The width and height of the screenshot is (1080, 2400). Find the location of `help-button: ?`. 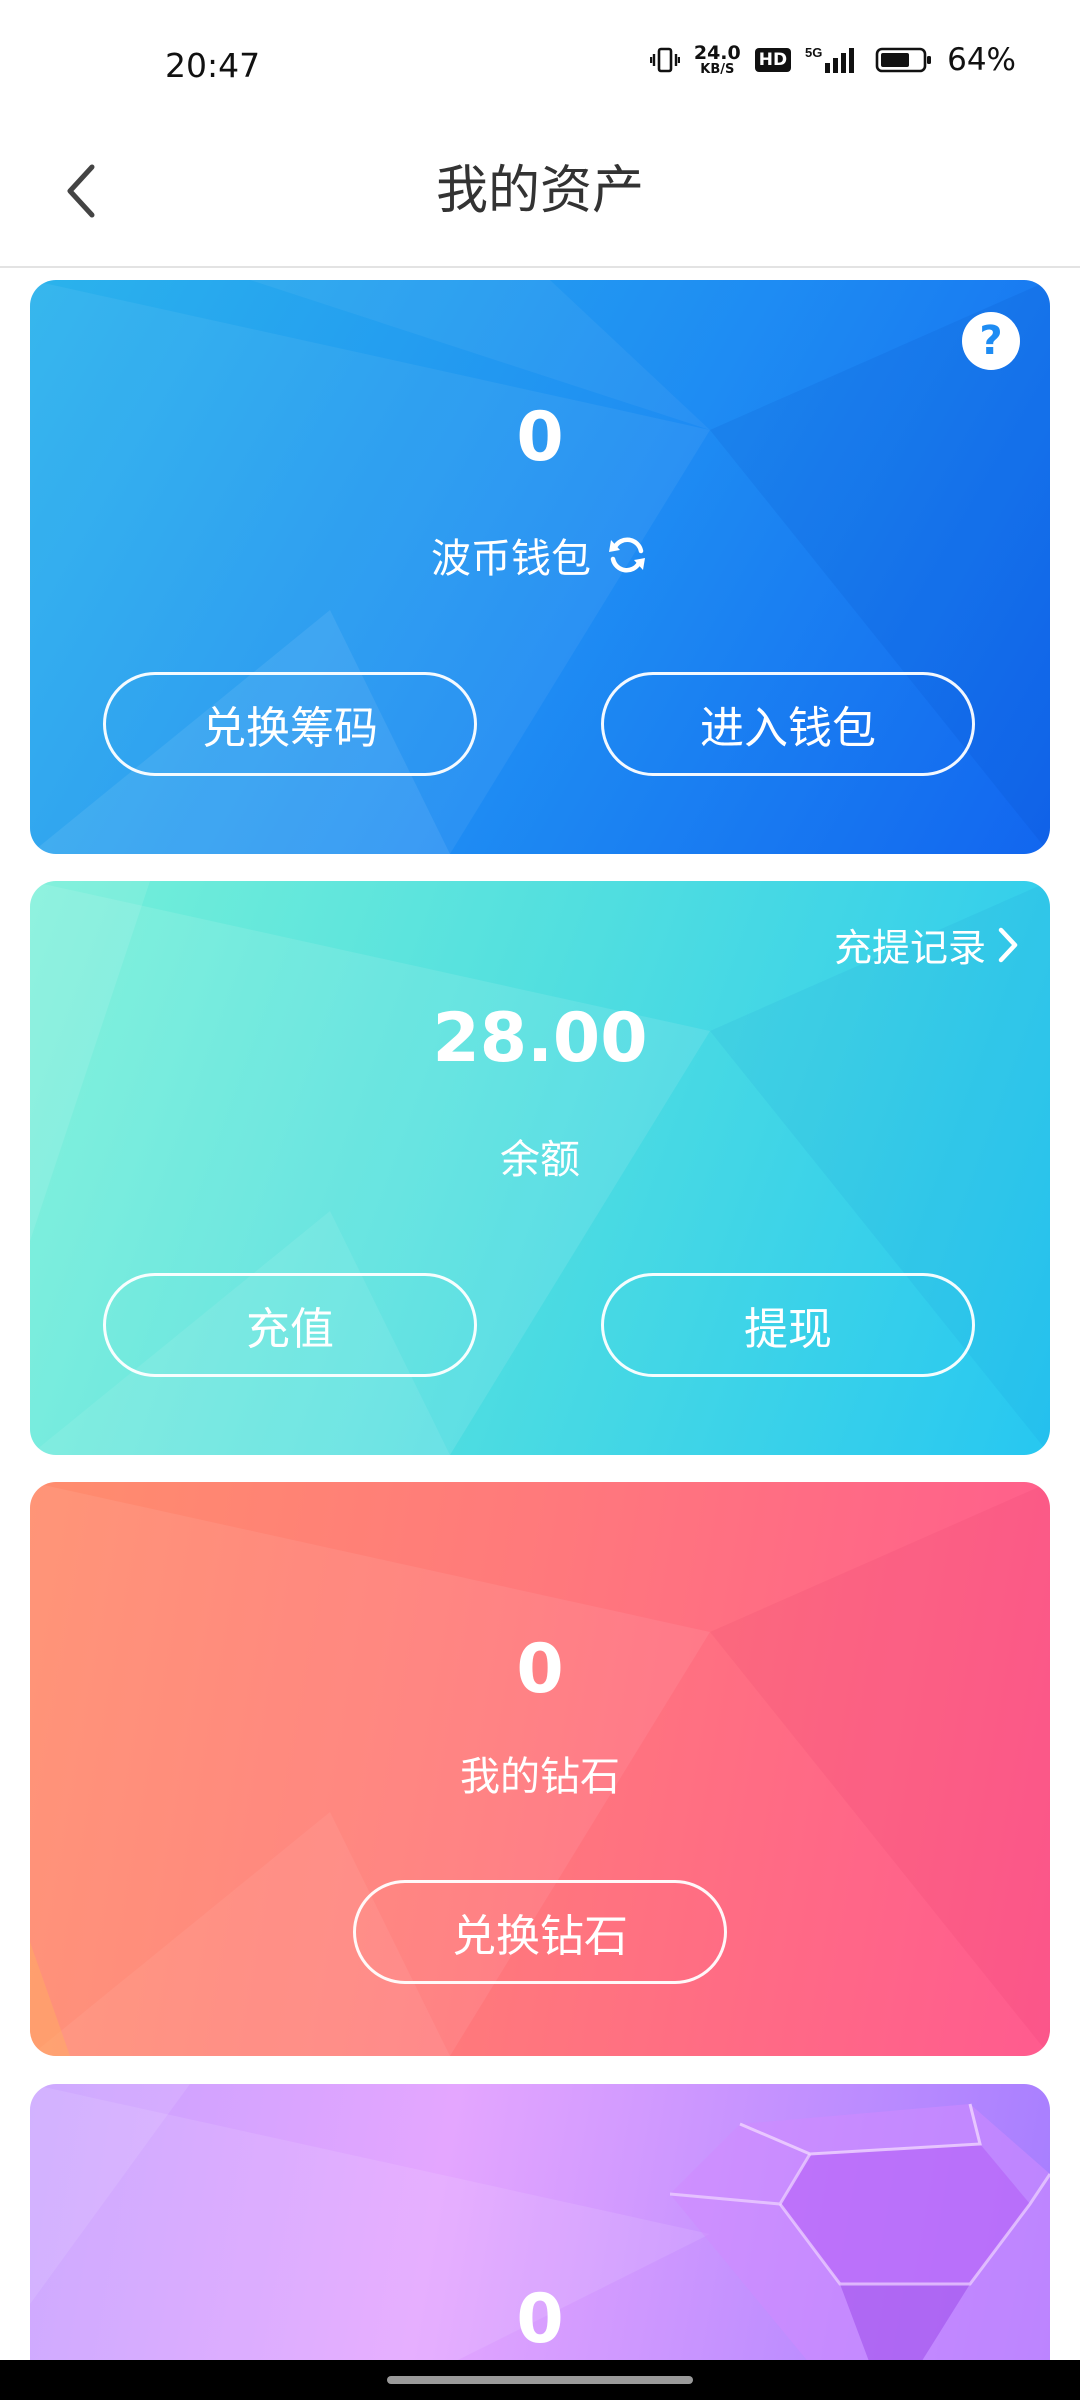

help-button: ? is located at coordinates (991, 341).